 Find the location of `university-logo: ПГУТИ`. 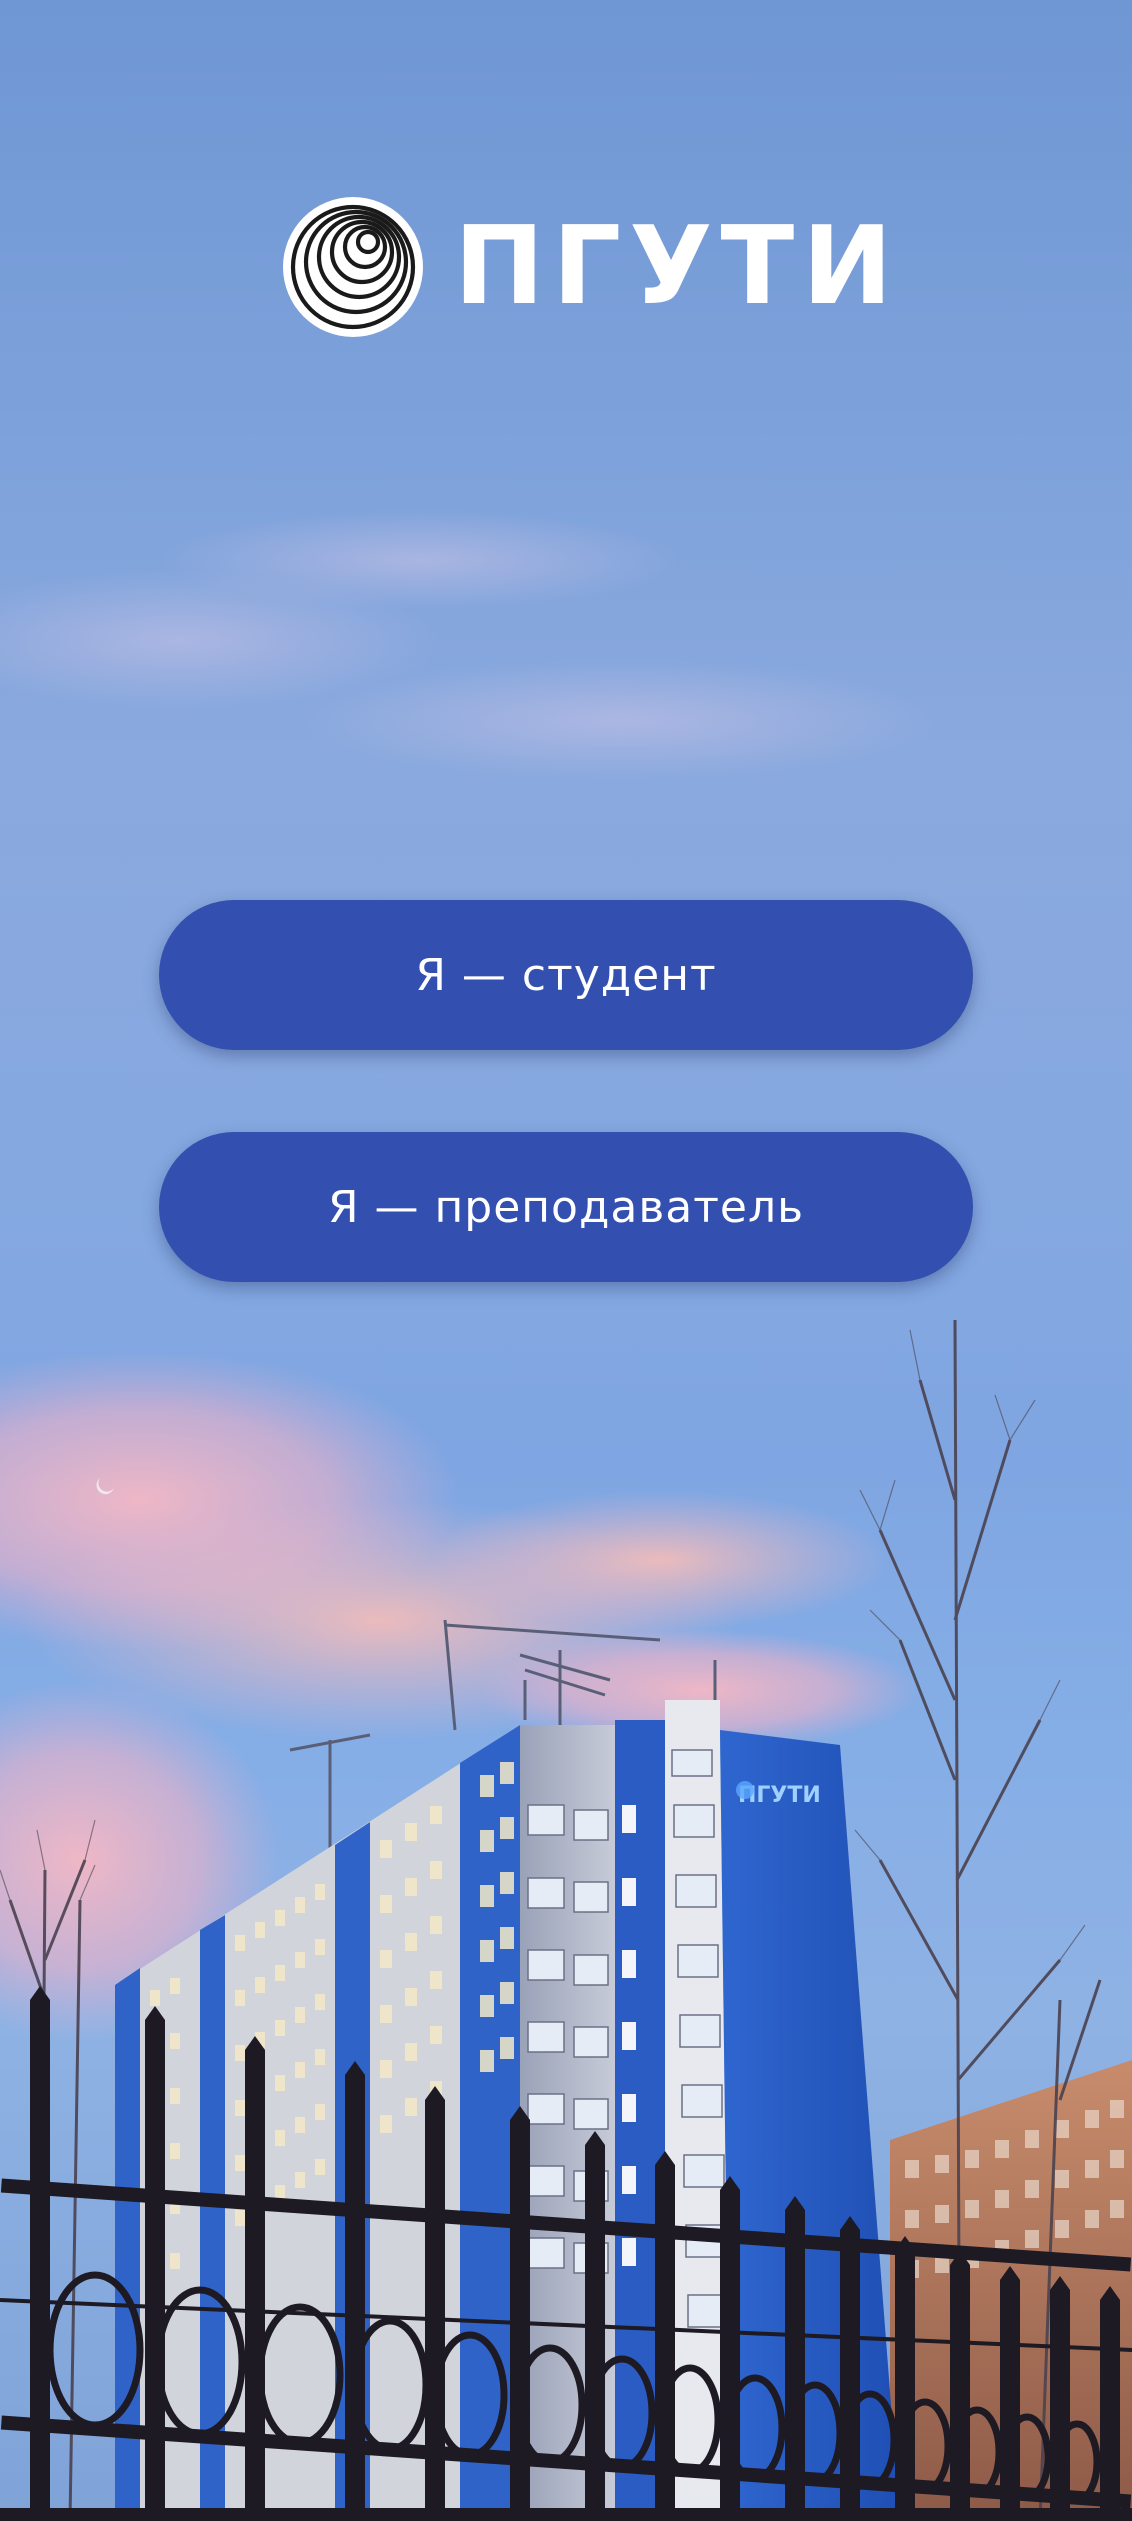

university-logo: ПГУТИ is located at coordinates (587, 267).